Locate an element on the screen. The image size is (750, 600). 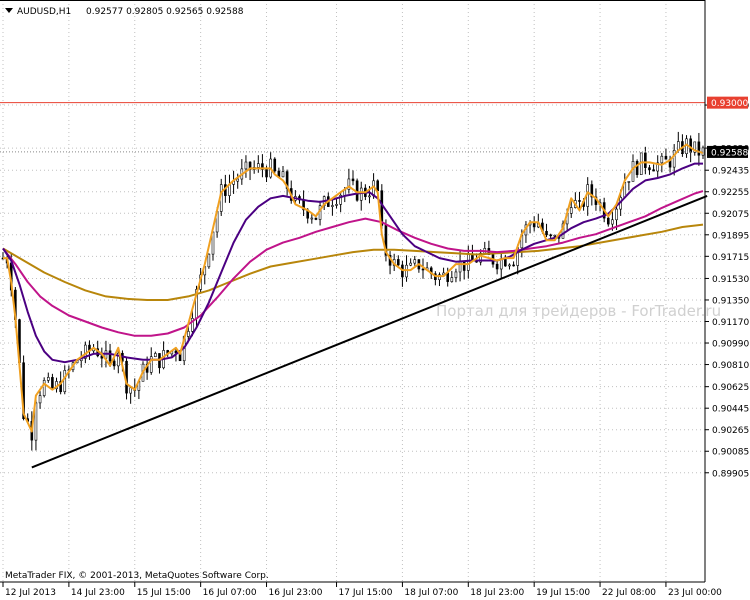
x-axis-tick-label: 17 Jul 15:00 is located at coordinates (366, 593).